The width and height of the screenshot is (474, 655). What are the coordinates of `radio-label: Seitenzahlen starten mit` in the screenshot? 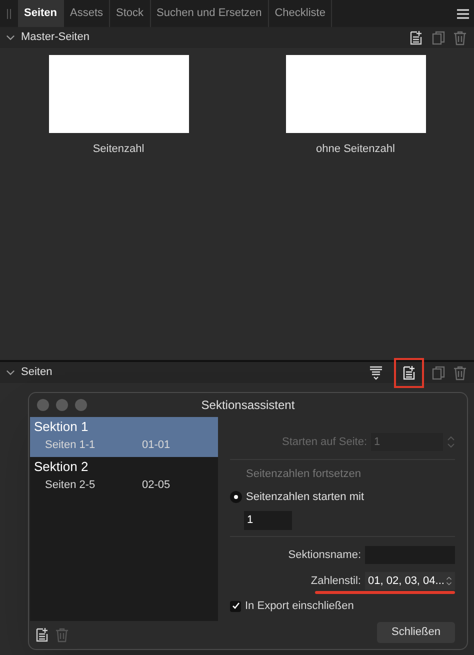 It's located at (305, 496).